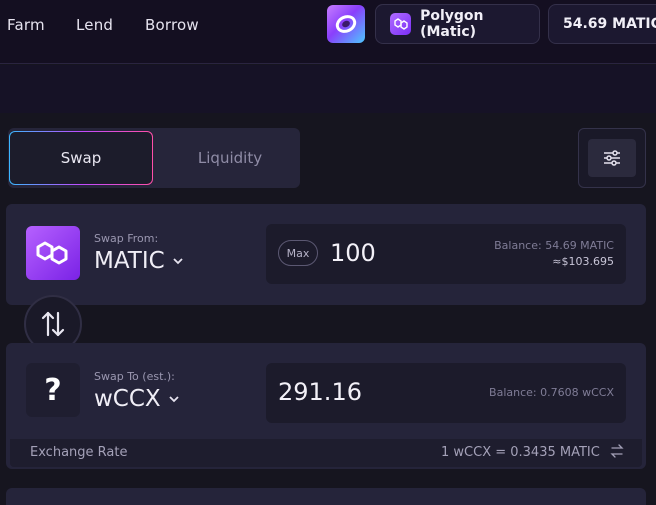 Image resolution: width=656 pixels, height=505 pixels. I want to click on matic-token-icon, so click(53, 253).